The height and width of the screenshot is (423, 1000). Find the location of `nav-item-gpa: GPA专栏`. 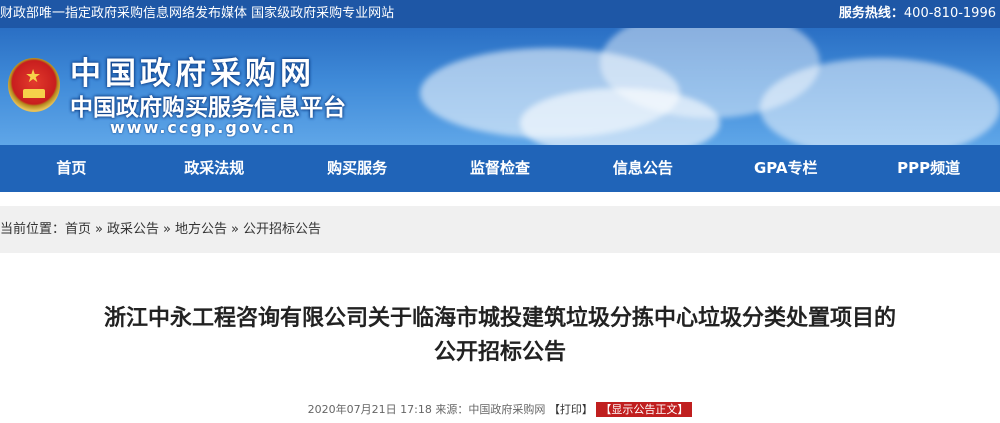

nav-item-gpa: GPA专栏 is located at coordinates (785, 168).